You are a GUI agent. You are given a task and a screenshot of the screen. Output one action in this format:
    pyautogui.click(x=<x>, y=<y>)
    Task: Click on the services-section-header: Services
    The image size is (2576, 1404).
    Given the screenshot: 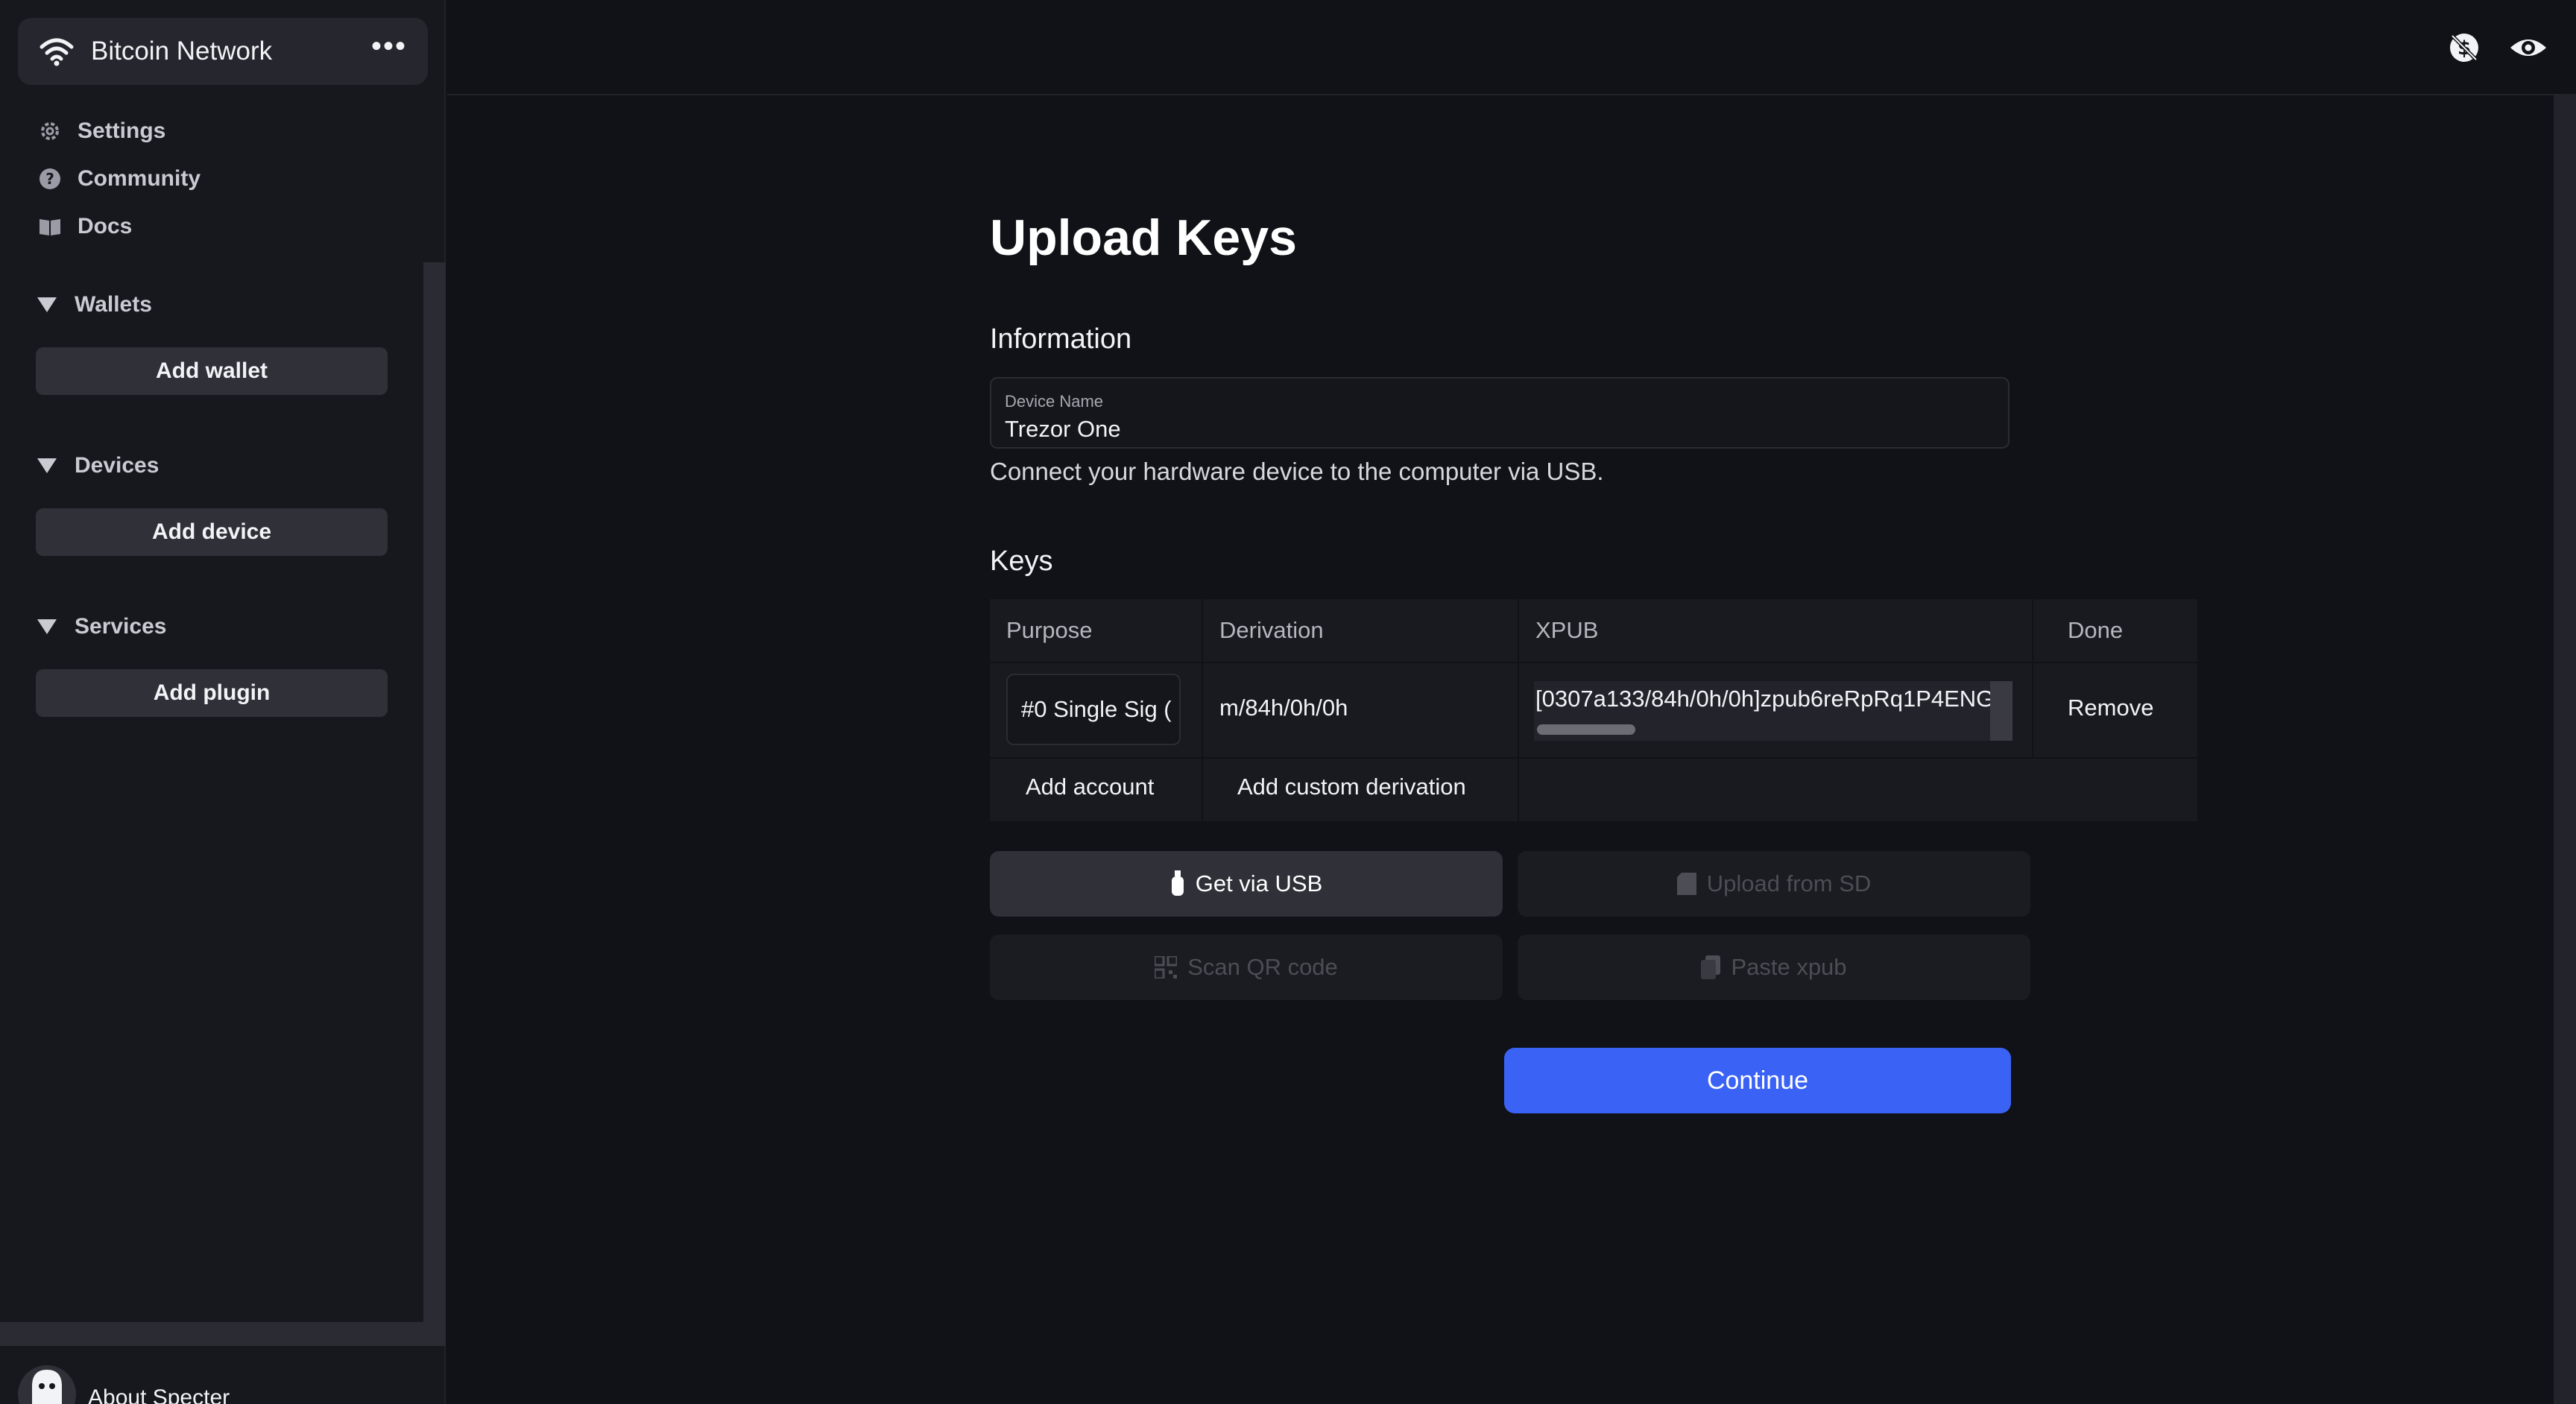 What is the action you would take?
    pyautogui.click(x=102, y=626)
    